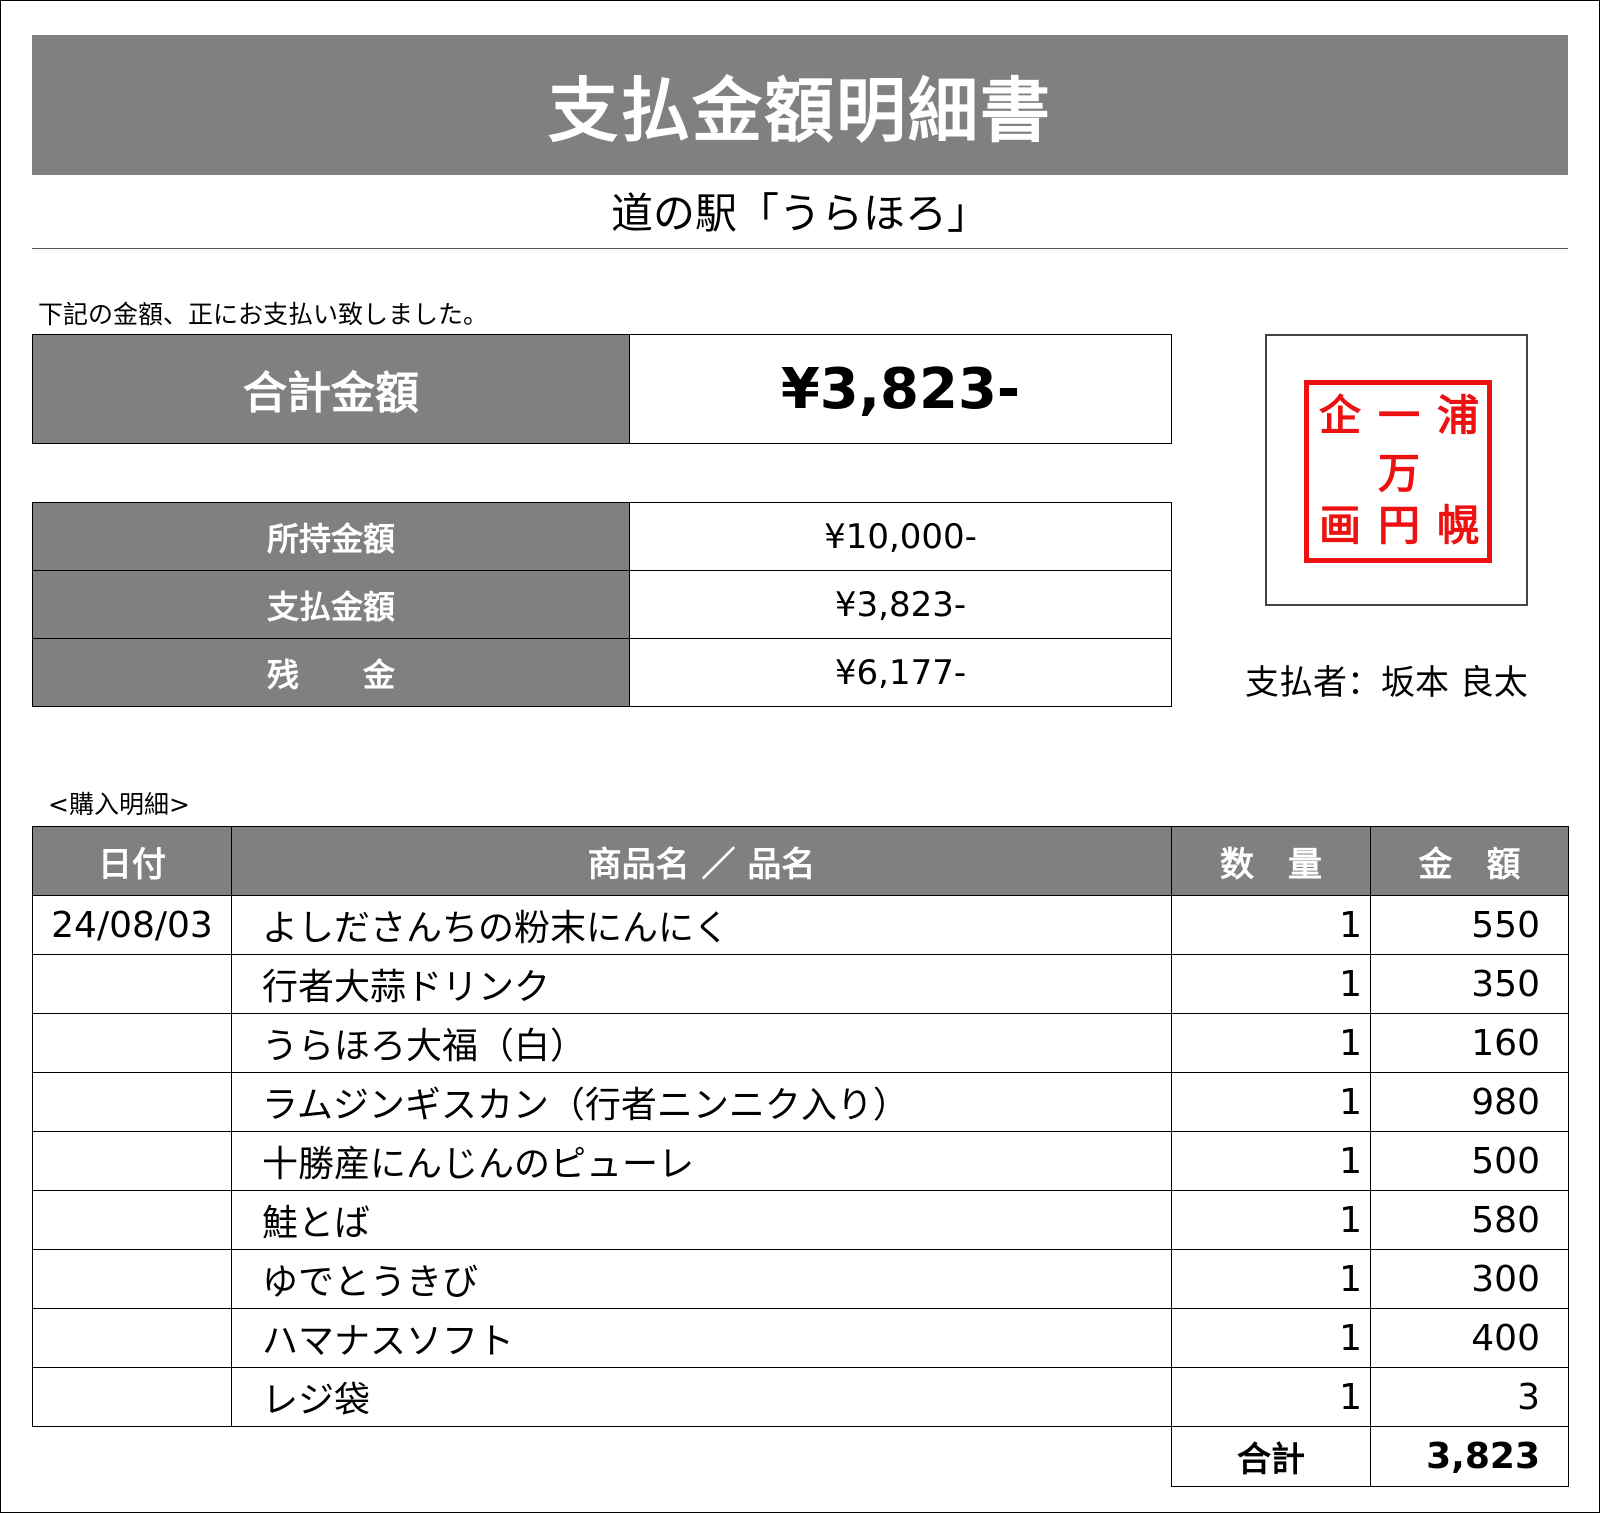 This screenshot has width=1600, height=1513. I want to click on row-amount: 3, so click(1469, 1397).